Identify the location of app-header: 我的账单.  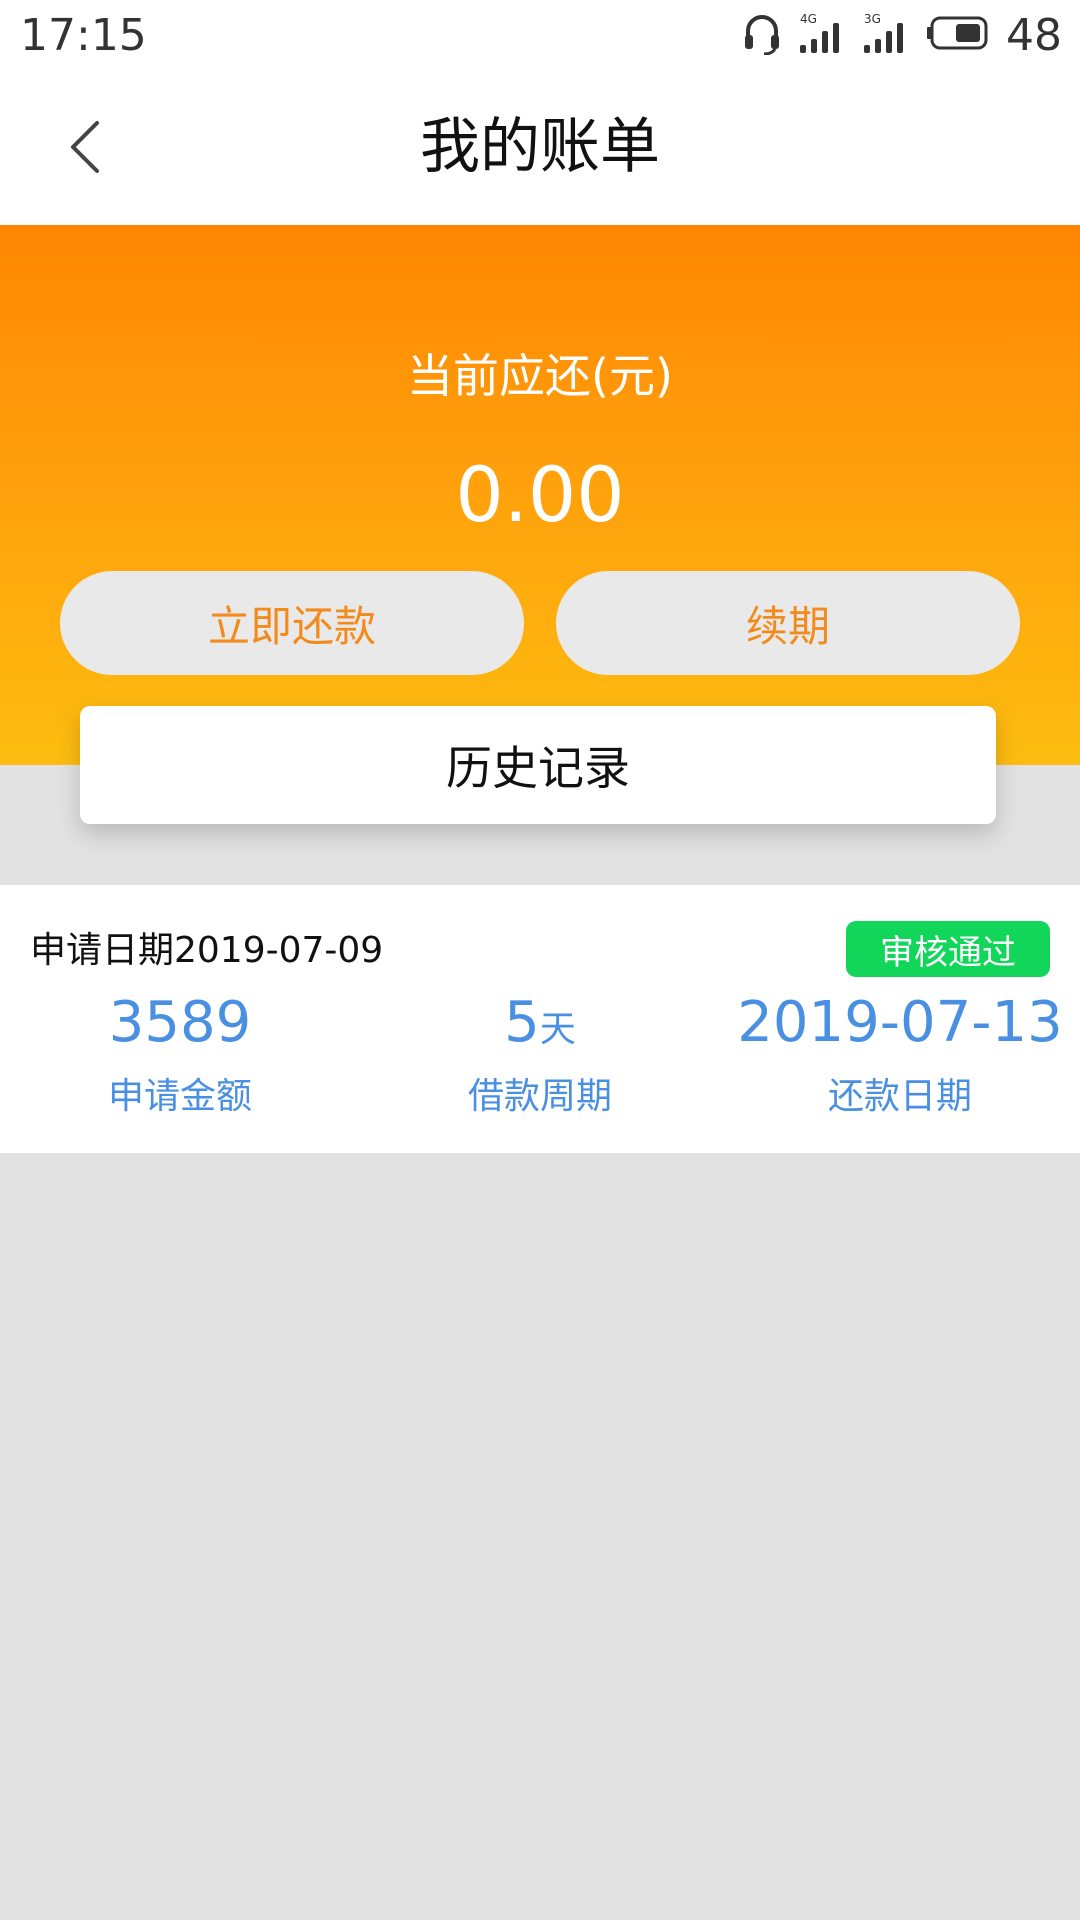
(540, 147).